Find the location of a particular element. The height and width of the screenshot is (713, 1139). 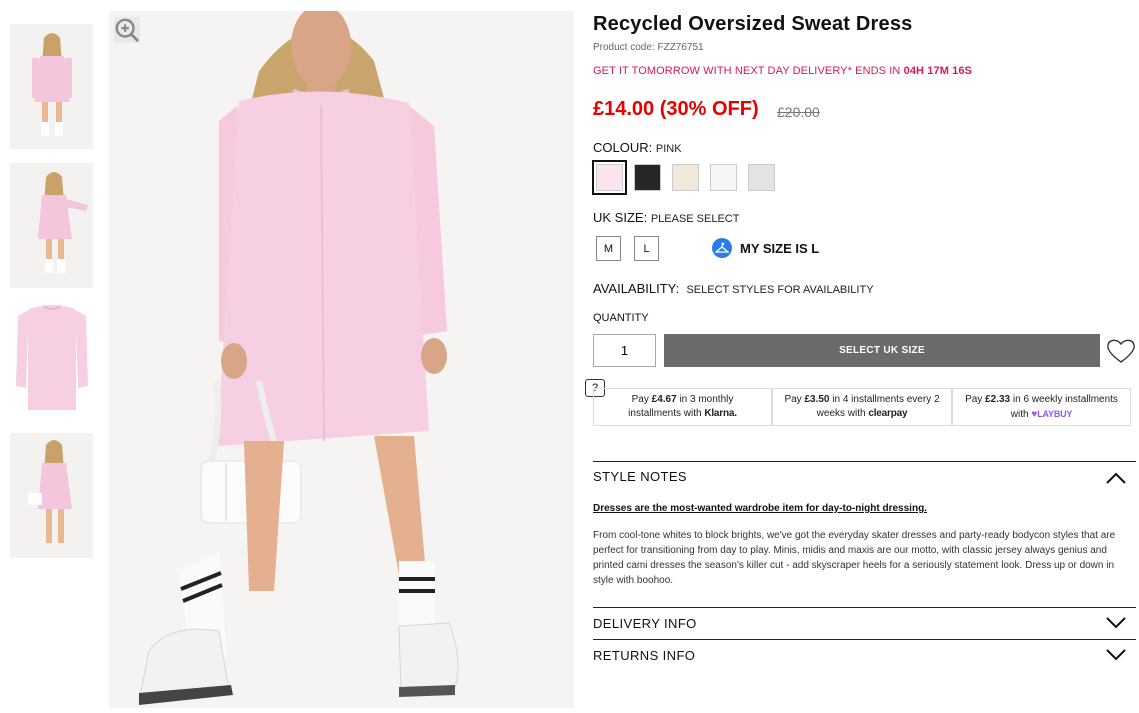

swatch-grey is located at coordinates (761, 177).